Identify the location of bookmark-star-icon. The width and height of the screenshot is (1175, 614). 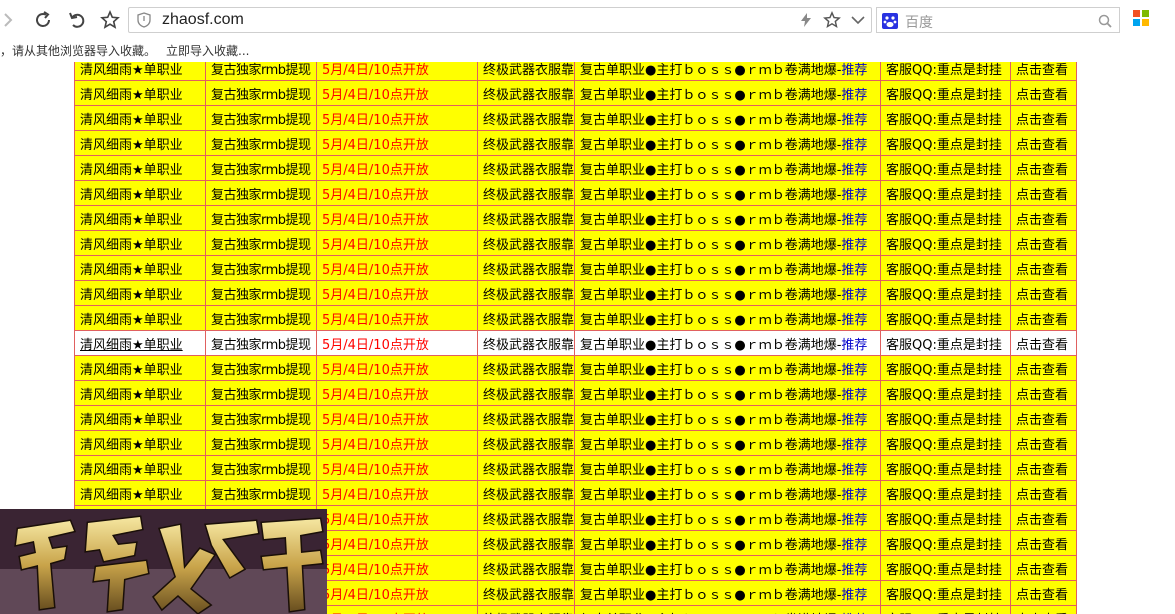
(110, 20).